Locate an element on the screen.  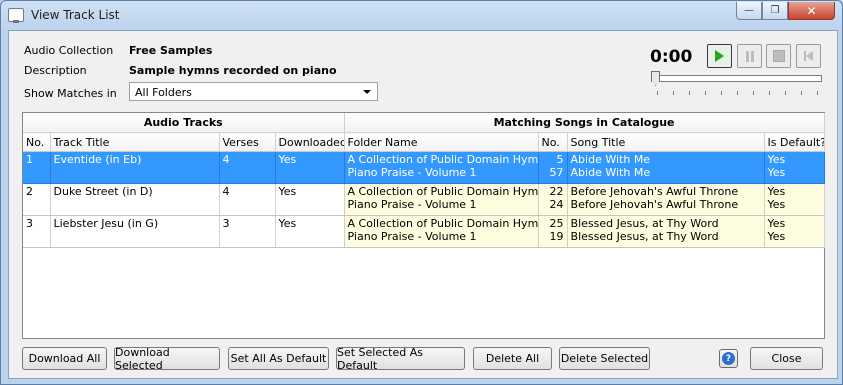
set-selected-default-button: Set Selected As Default is located at coordinates (400, 359).